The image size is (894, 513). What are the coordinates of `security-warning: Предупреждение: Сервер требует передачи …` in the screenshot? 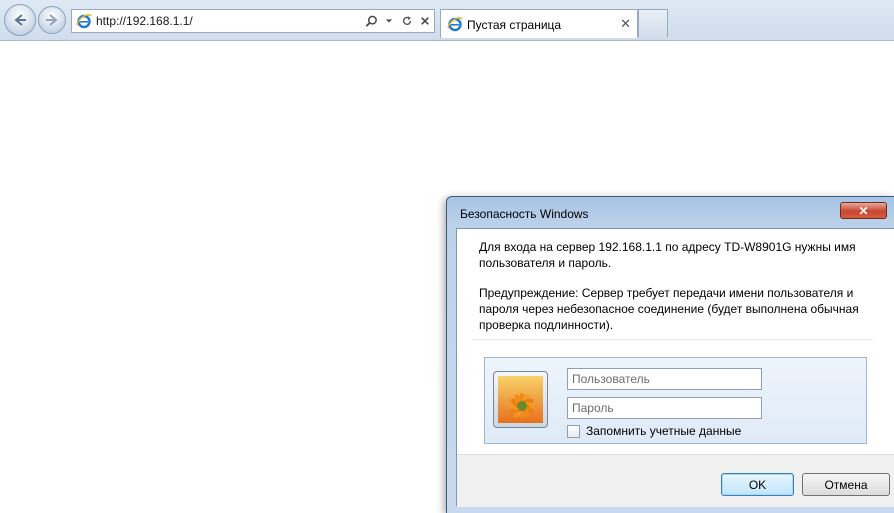 It's located at (669, 309).